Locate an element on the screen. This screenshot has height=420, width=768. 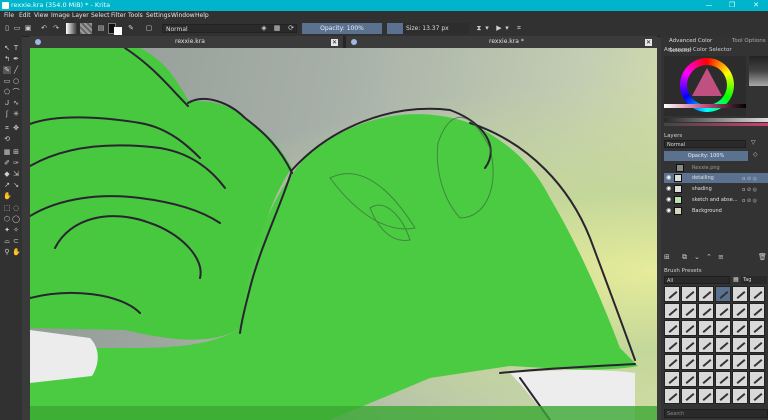
eraser-mode-icon: ◈ is located at coordinates (264, 28).